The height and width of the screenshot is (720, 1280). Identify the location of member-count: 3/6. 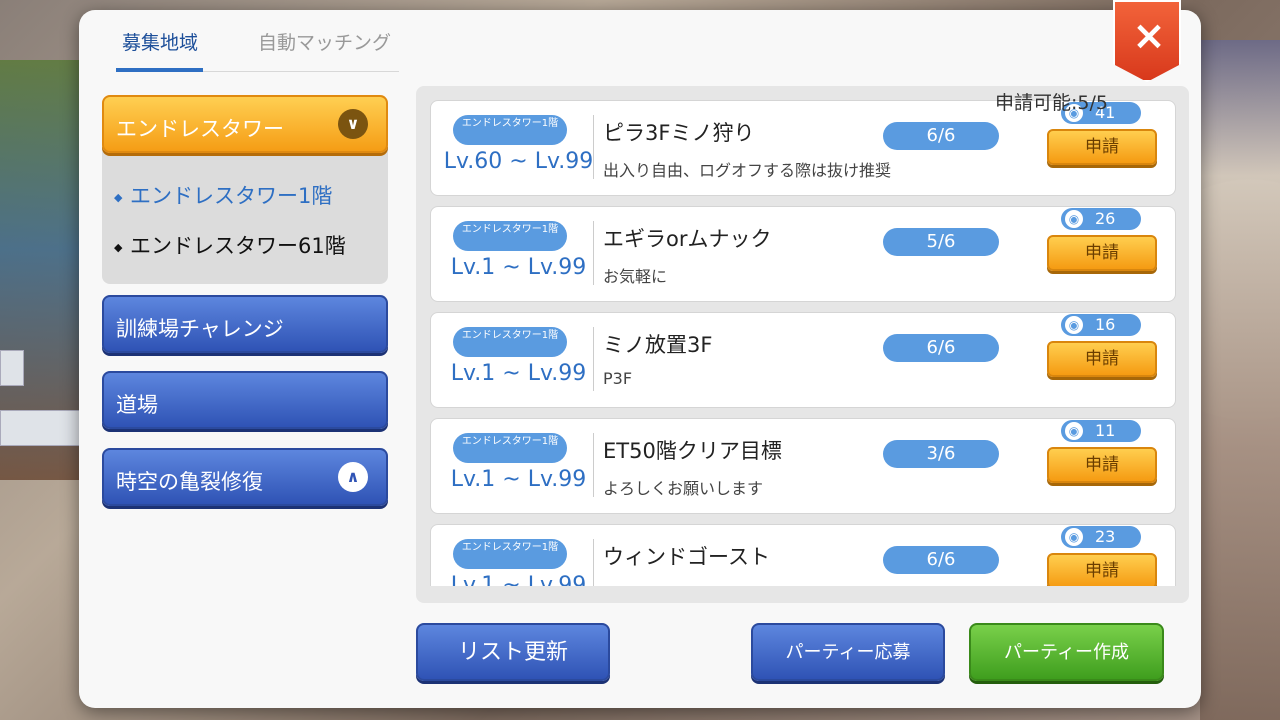
(941, 454).